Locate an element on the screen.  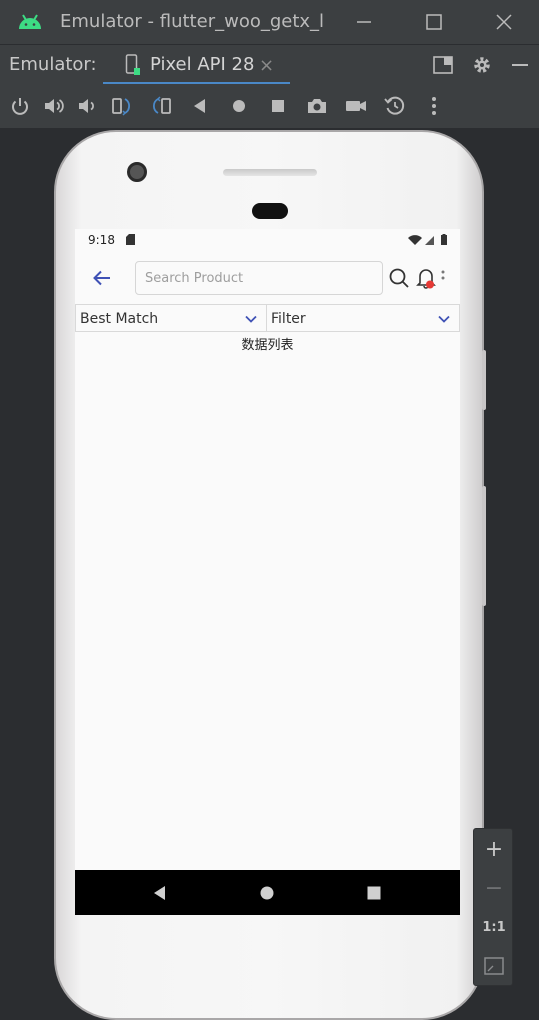
proximity-sensor is located at coordinates (270, 211).